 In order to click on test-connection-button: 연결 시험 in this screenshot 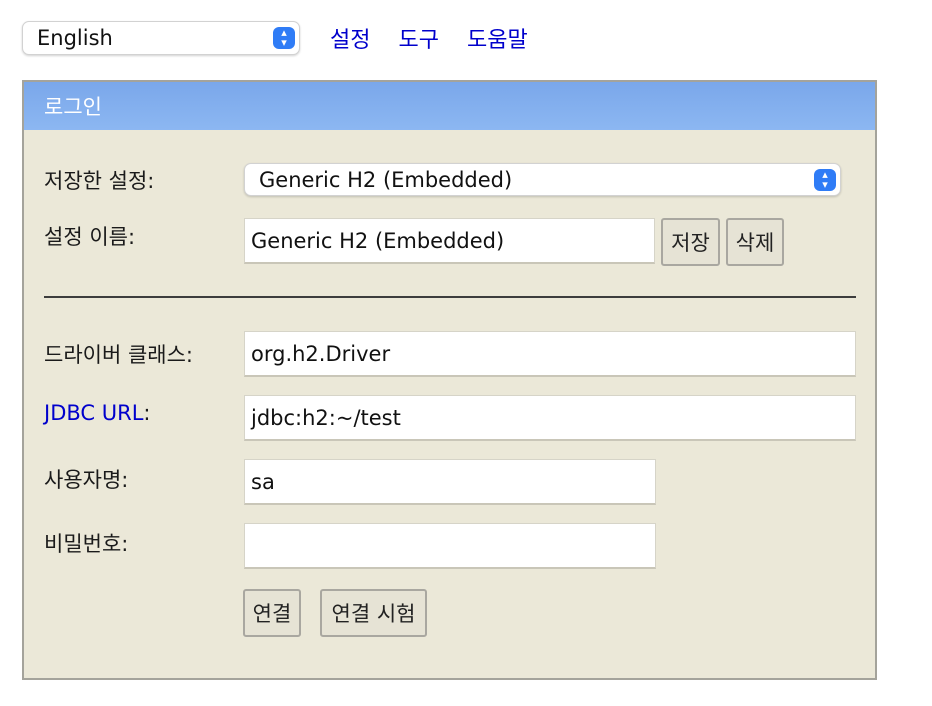, I will do `click(373, 613)`.